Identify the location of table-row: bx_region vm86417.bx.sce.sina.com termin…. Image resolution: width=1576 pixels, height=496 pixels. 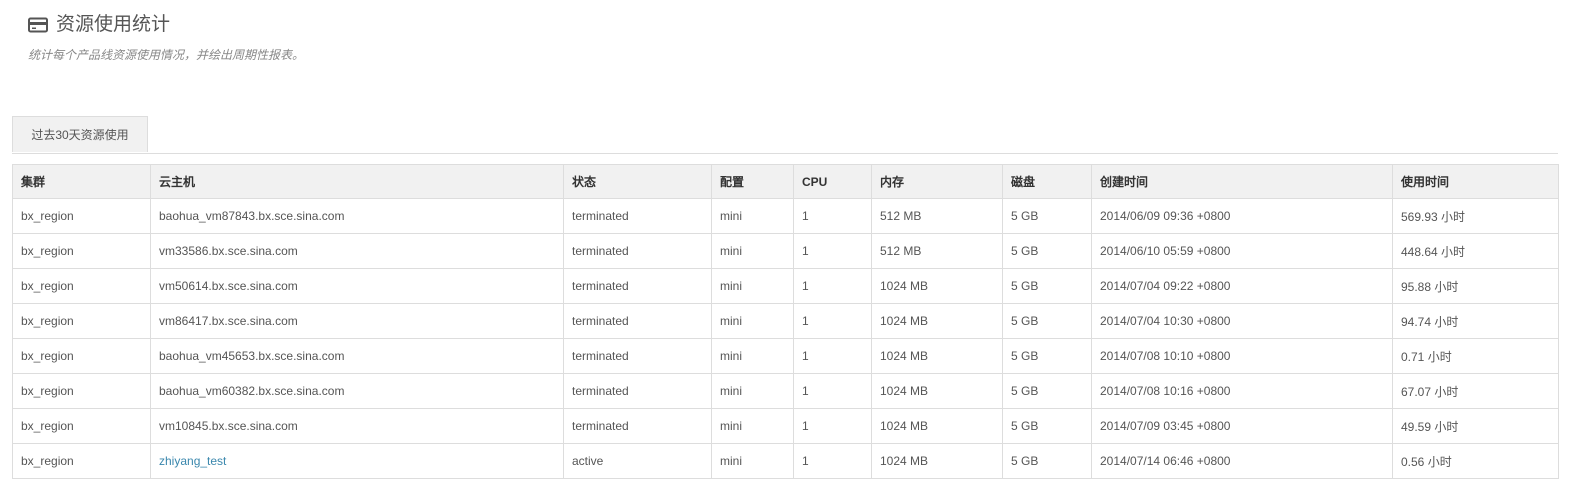
(785, 321).